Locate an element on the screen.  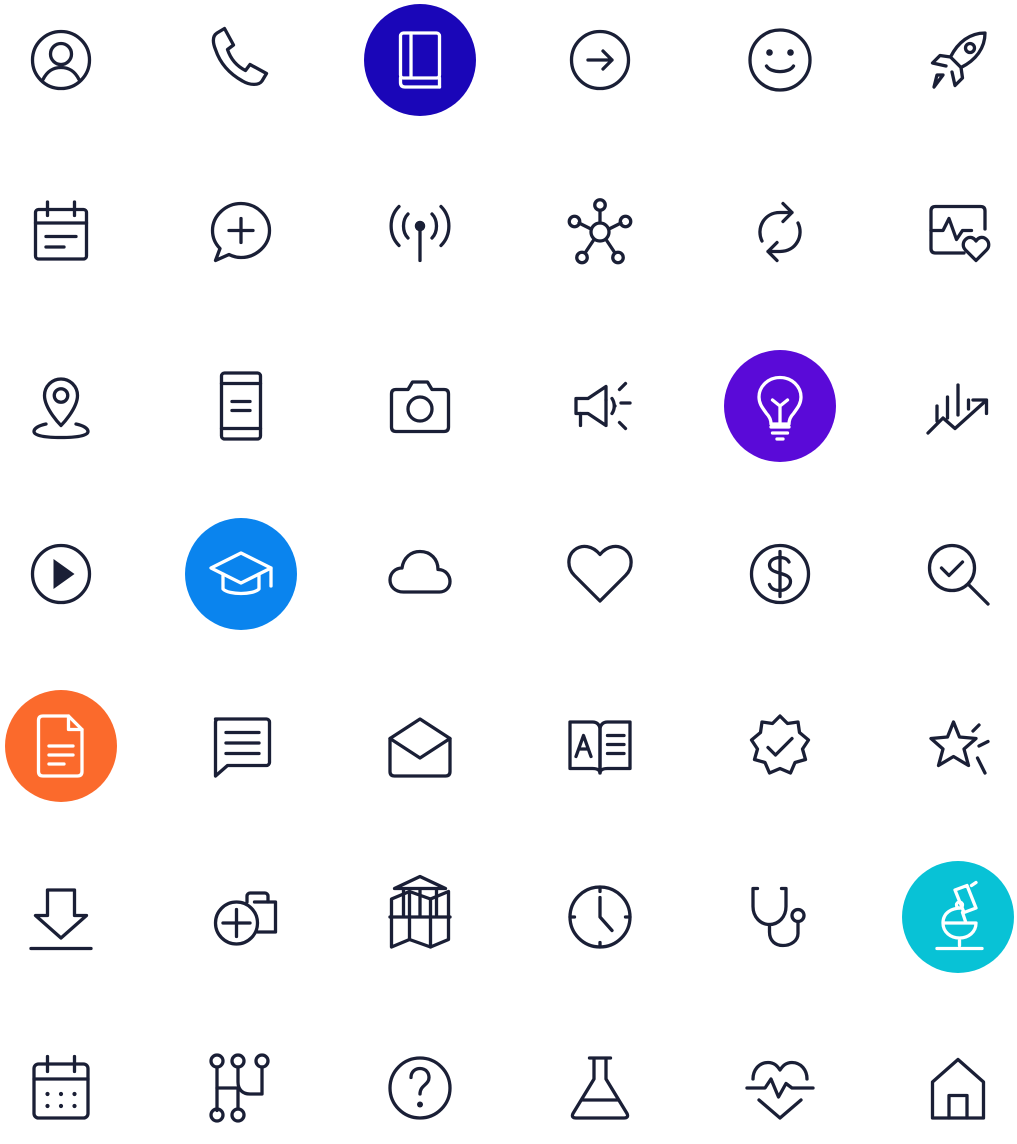
star-sparkle-icon is located at coordinates (959, 747).